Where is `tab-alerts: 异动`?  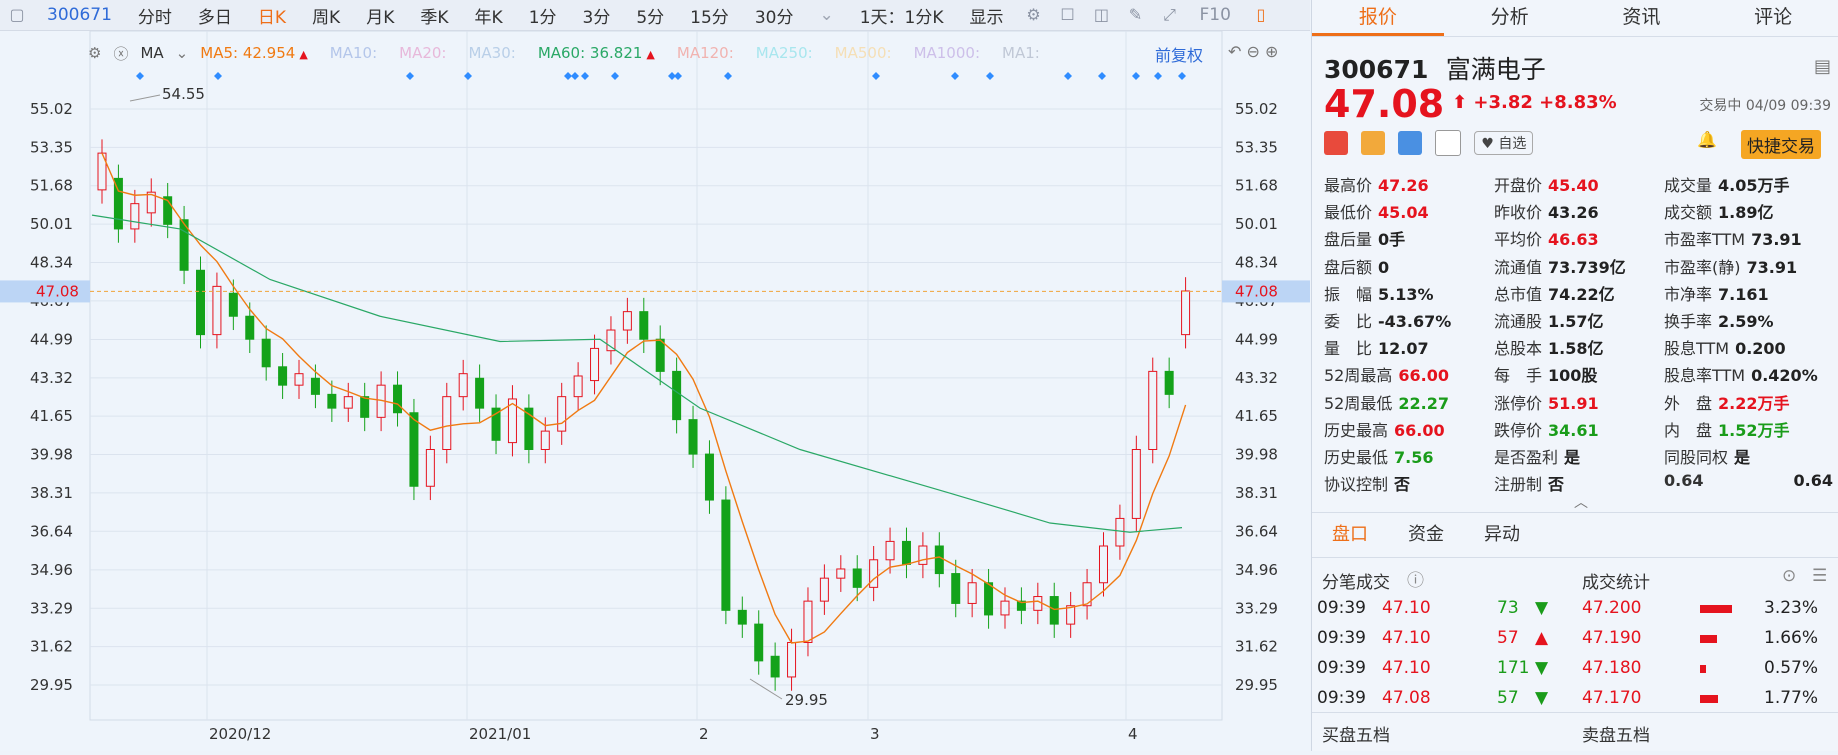 tab-alerts: 异动 is located at coordinates (1502, 535).